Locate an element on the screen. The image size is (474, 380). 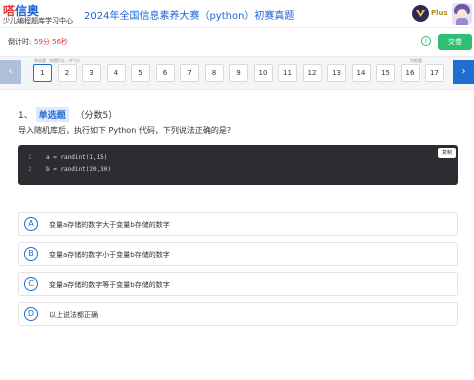
timer-label: 倒计时: is located at coordinates (20, 42).